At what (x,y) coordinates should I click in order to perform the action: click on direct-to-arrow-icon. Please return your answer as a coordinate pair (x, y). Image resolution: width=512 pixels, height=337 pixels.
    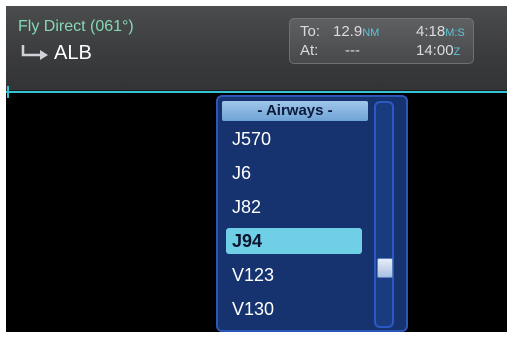
    Looking at the image, I should click on (35, 53).